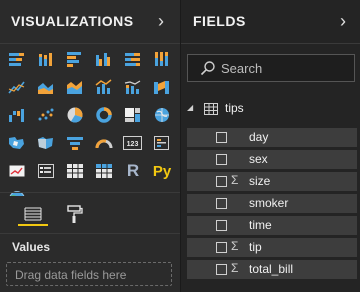 This screenshot has height=292, width=360. I want to click on card-icon: 123, so click(133, 143).